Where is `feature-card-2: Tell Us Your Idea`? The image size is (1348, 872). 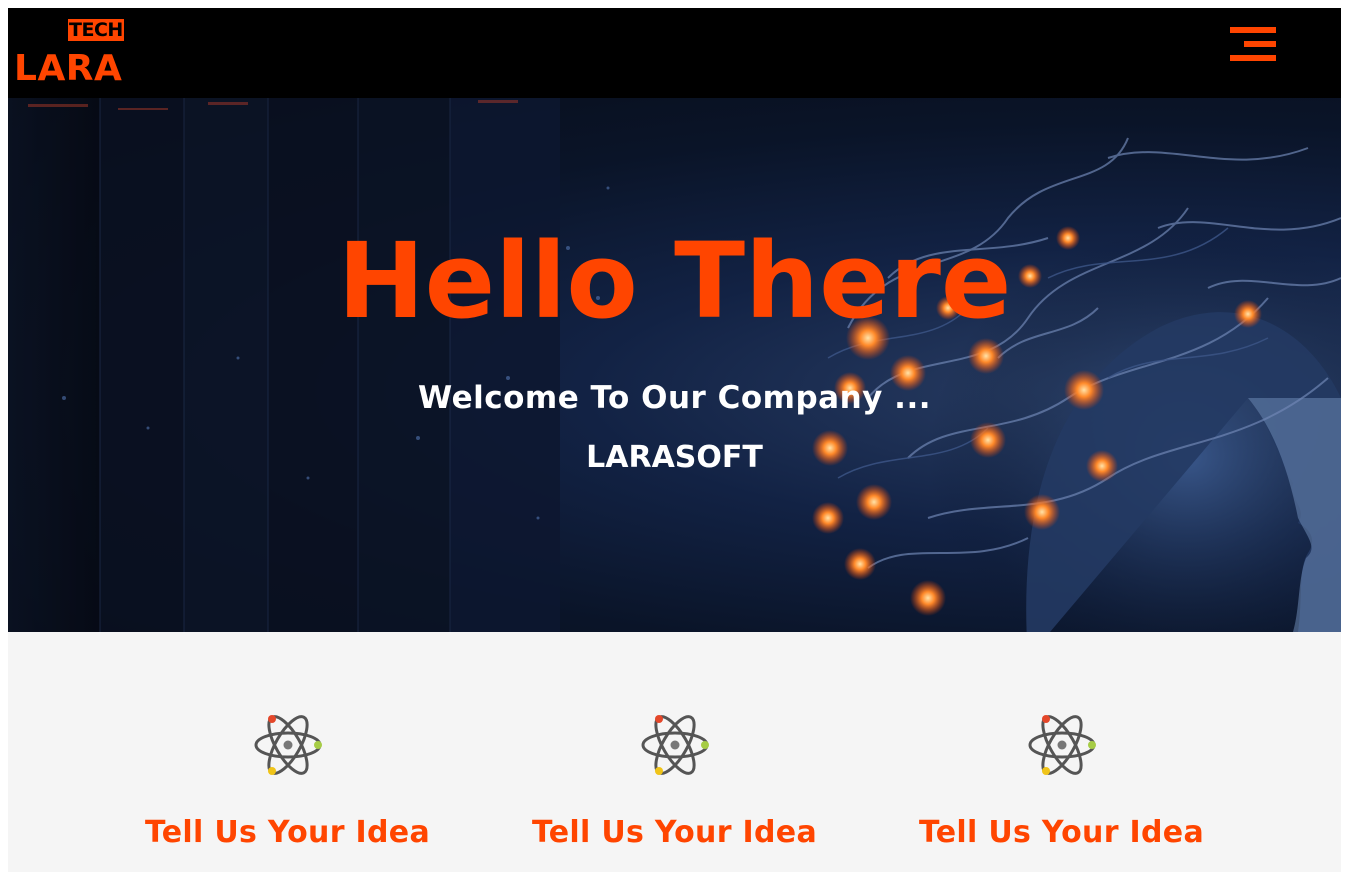 feature-card-2: Tell Us Your Idea is located at coordinates (674, 752).